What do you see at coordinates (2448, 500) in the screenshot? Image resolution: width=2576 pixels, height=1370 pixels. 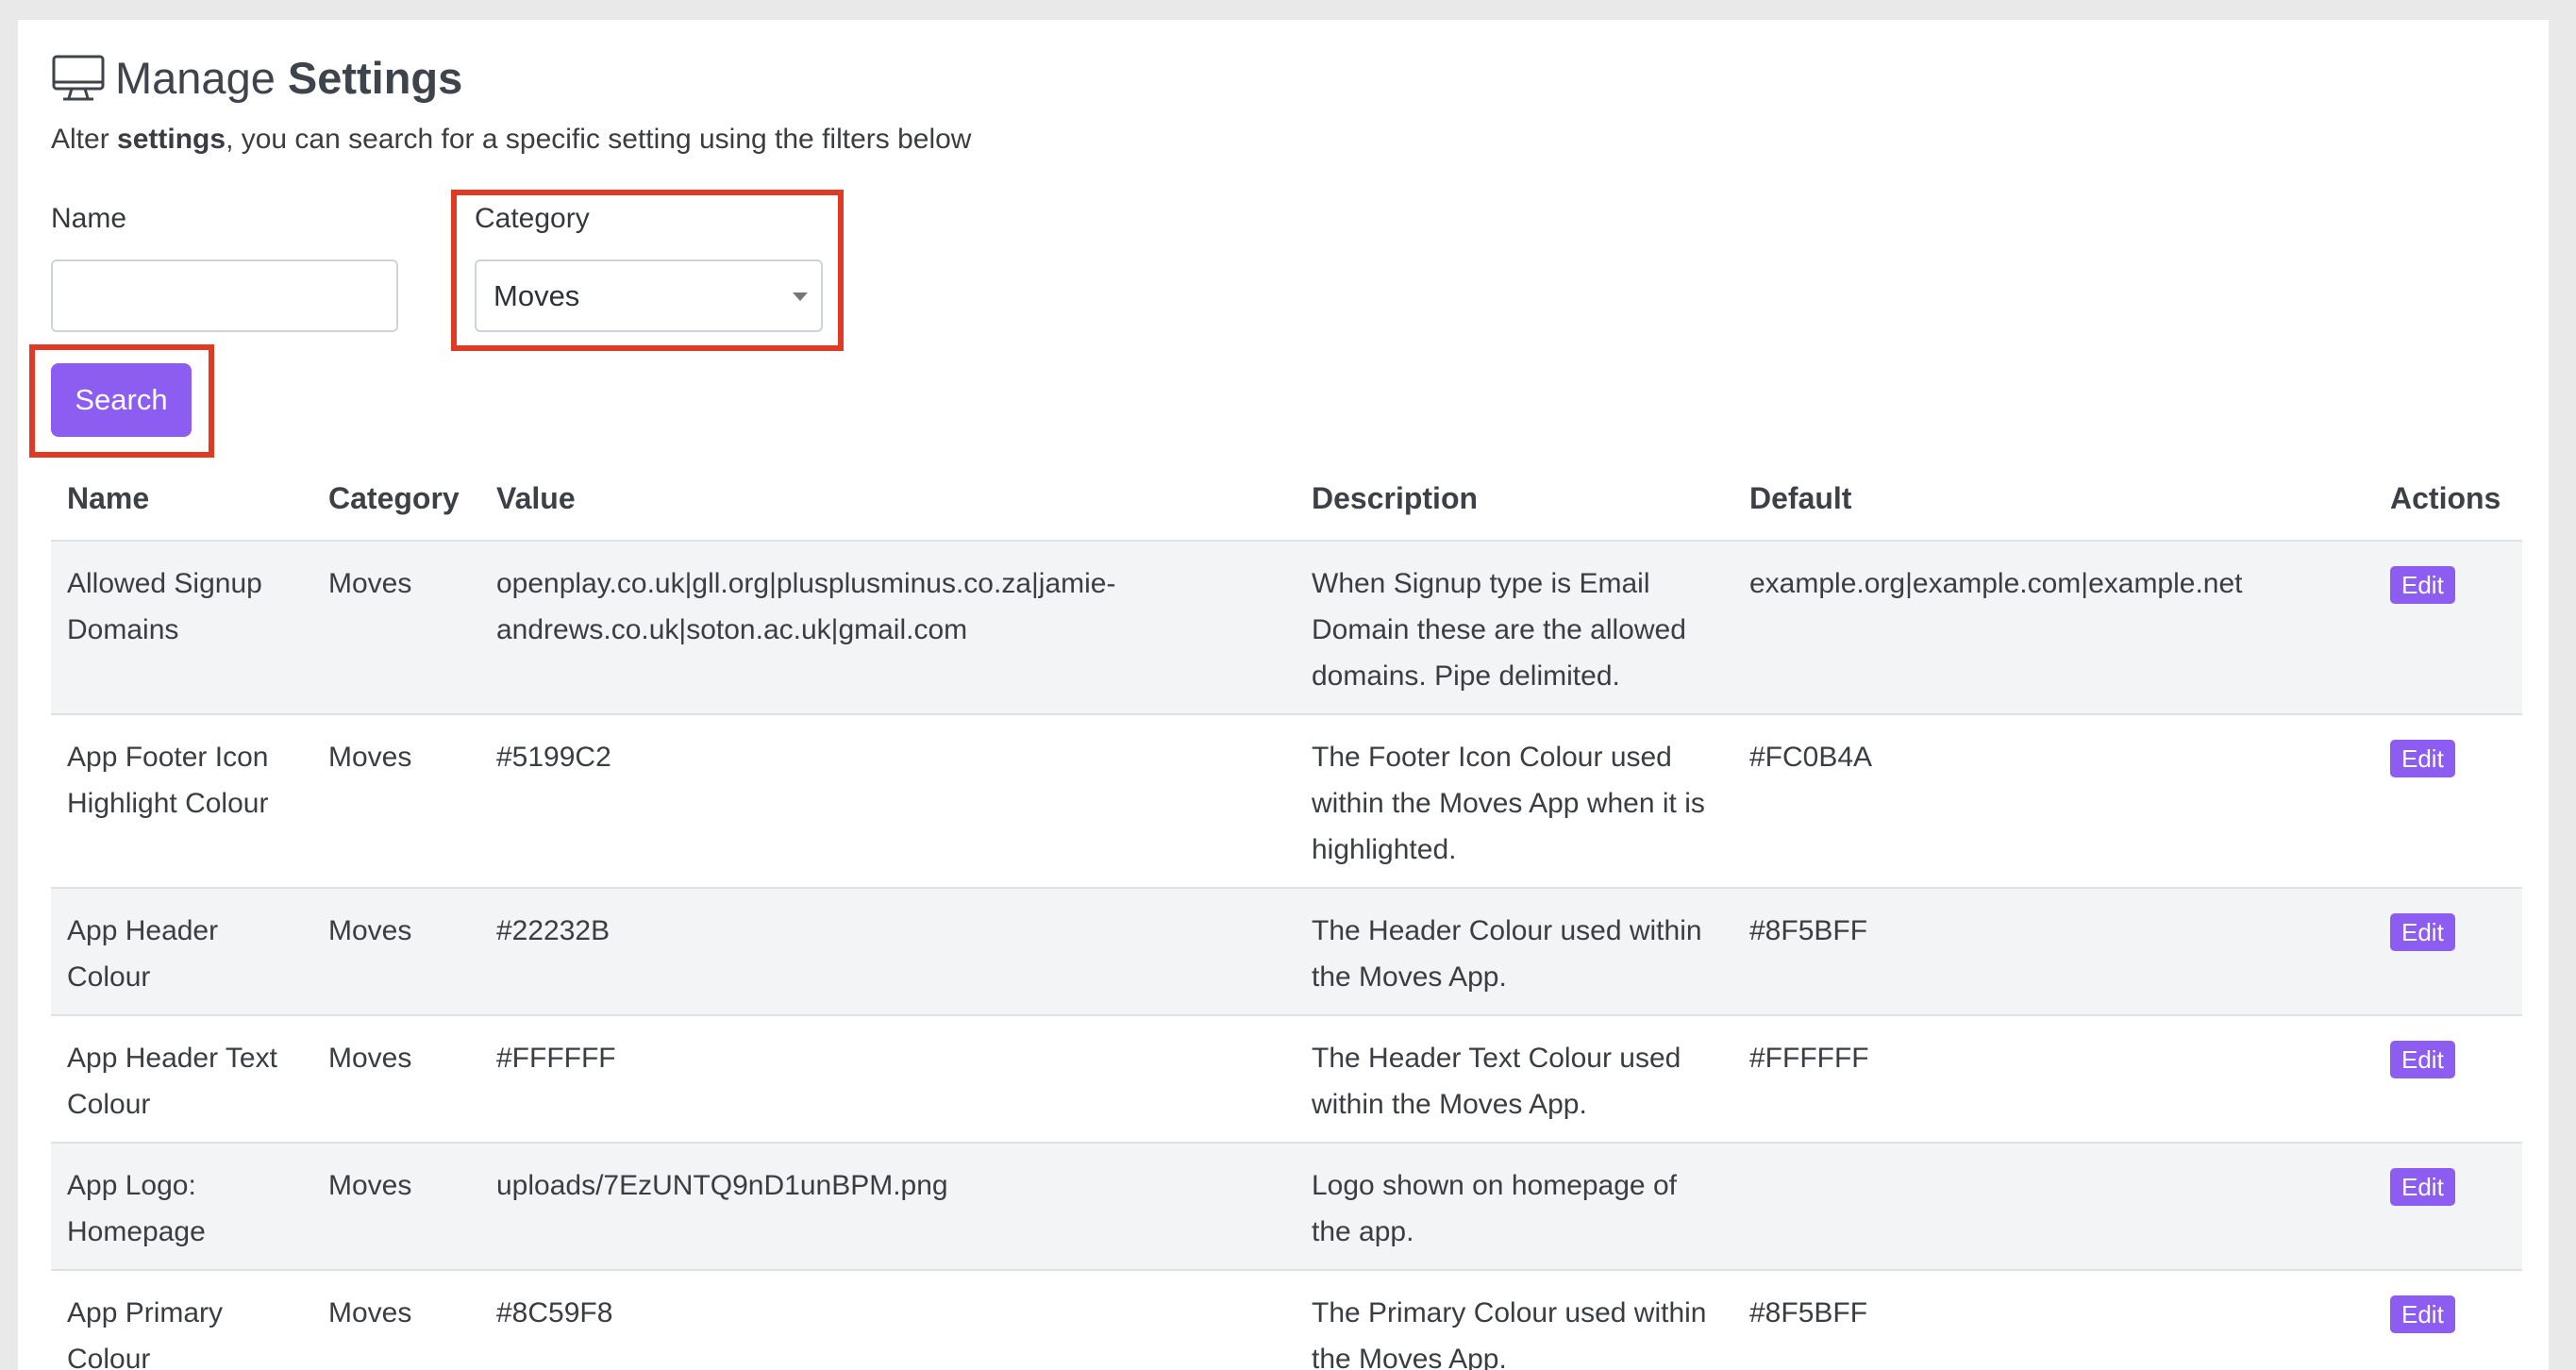 I see `column-header-actions: Actions` at bounding box center [2448, 500].